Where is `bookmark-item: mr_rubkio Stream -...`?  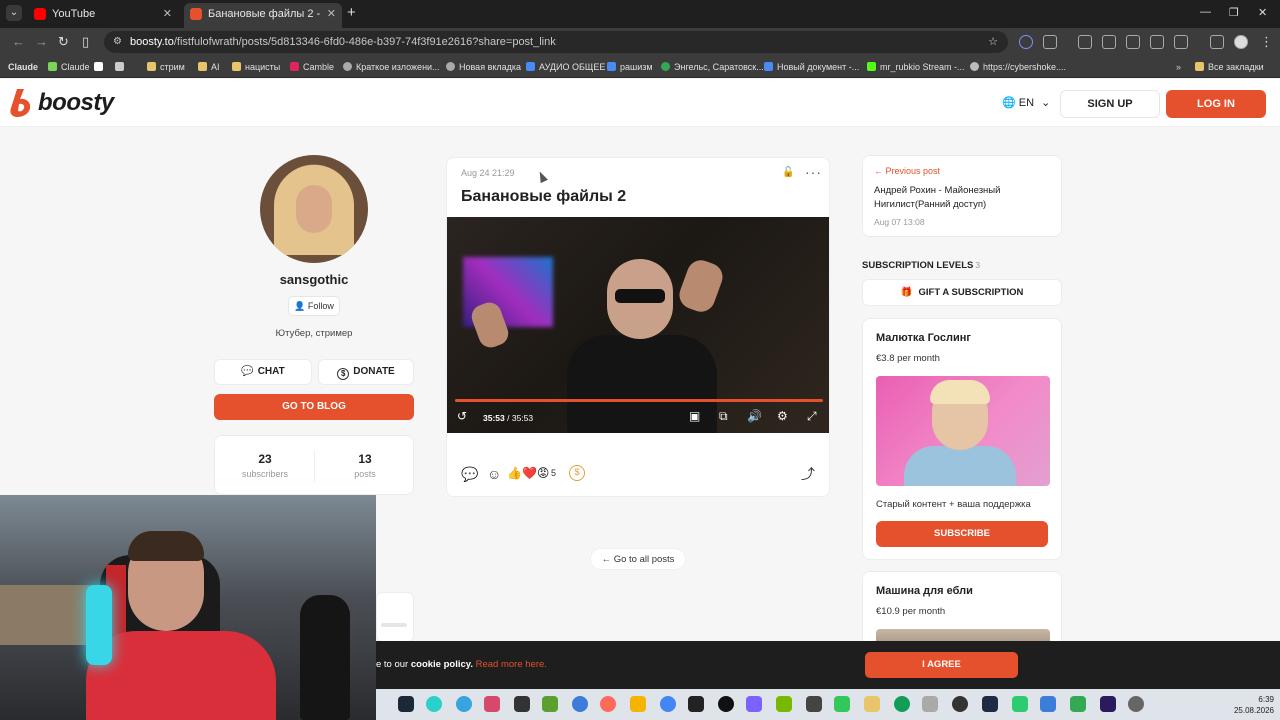 bookmark-item: mr_rubkio Stream -... is located at coordinates (916, 67).